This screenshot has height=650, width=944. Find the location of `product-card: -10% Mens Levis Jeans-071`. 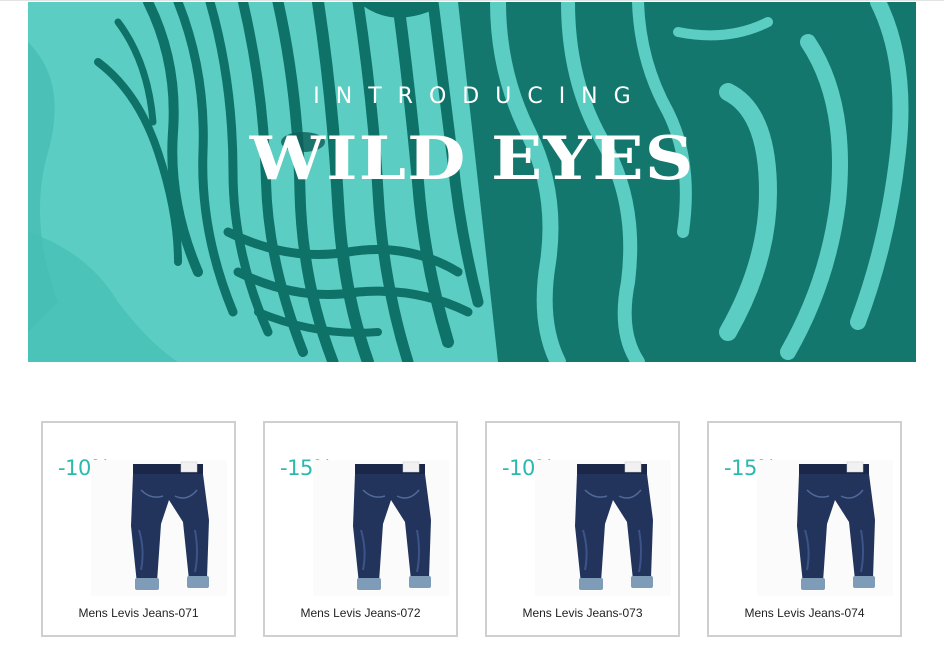

product-card: -10% Mens Levis Jeans-071 is located at coordinates (138, 529).